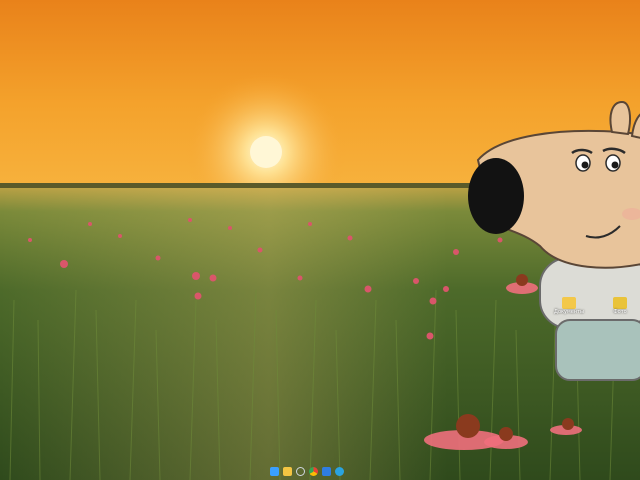 This screenshot has height=480, width=640. I want to click on desktop-icon-photos: Фото, so click(620, 306).